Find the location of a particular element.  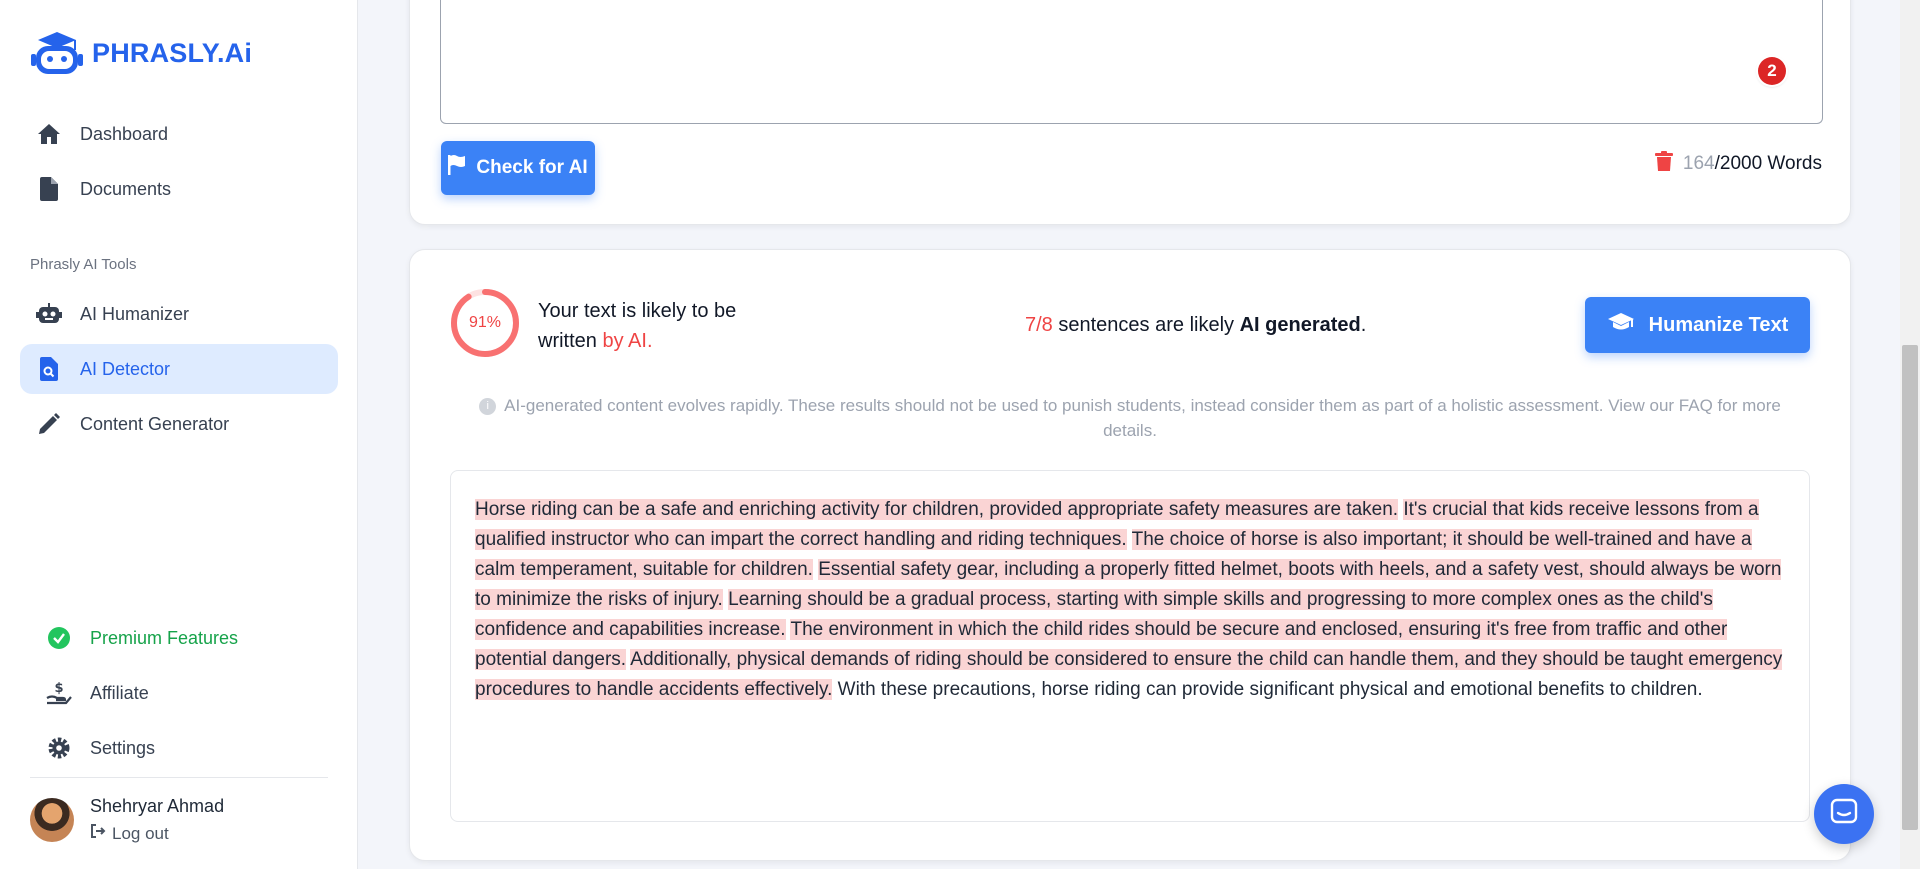

scrollbar-thumb is located at coordinates (1910, 587).